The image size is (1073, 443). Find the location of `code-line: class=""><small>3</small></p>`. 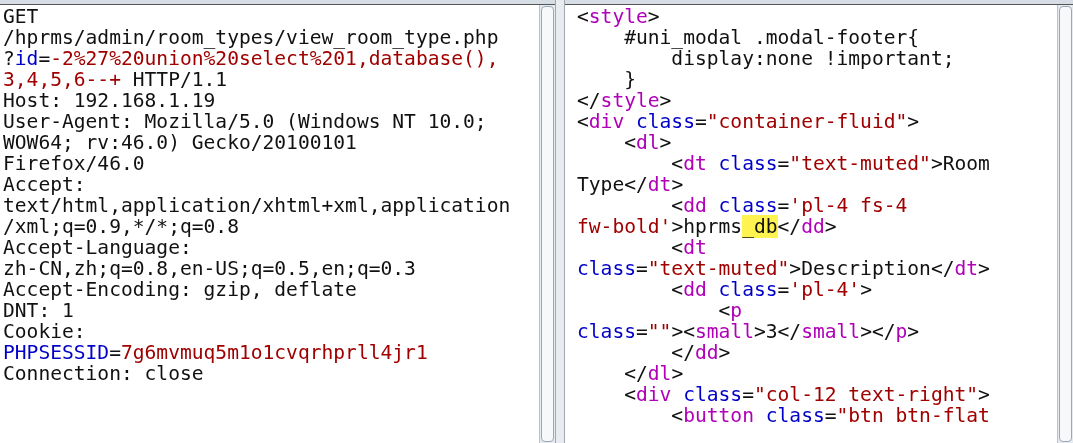

code-line: class=""><small>3</small></p> is located at coordinates (748, 331).